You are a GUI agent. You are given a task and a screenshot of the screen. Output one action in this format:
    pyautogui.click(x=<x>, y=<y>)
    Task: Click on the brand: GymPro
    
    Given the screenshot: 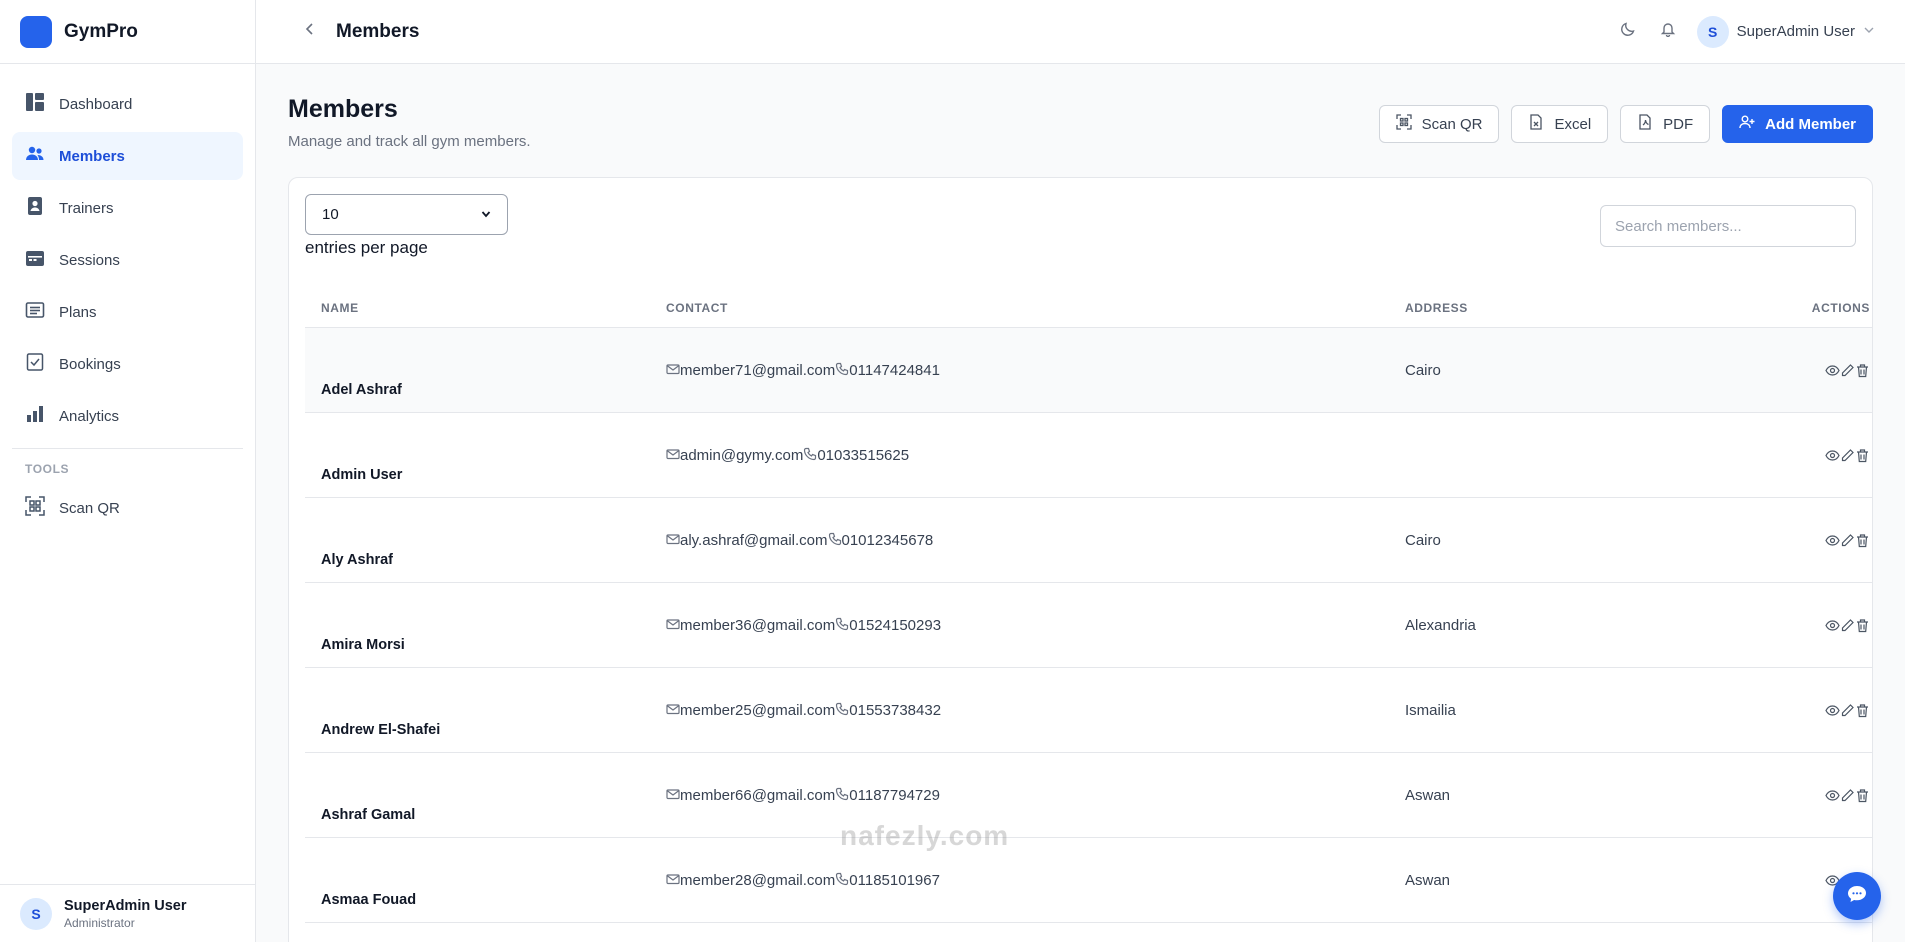 What is the action you would take?
    pyautogui.click(x=127, y=32)
    